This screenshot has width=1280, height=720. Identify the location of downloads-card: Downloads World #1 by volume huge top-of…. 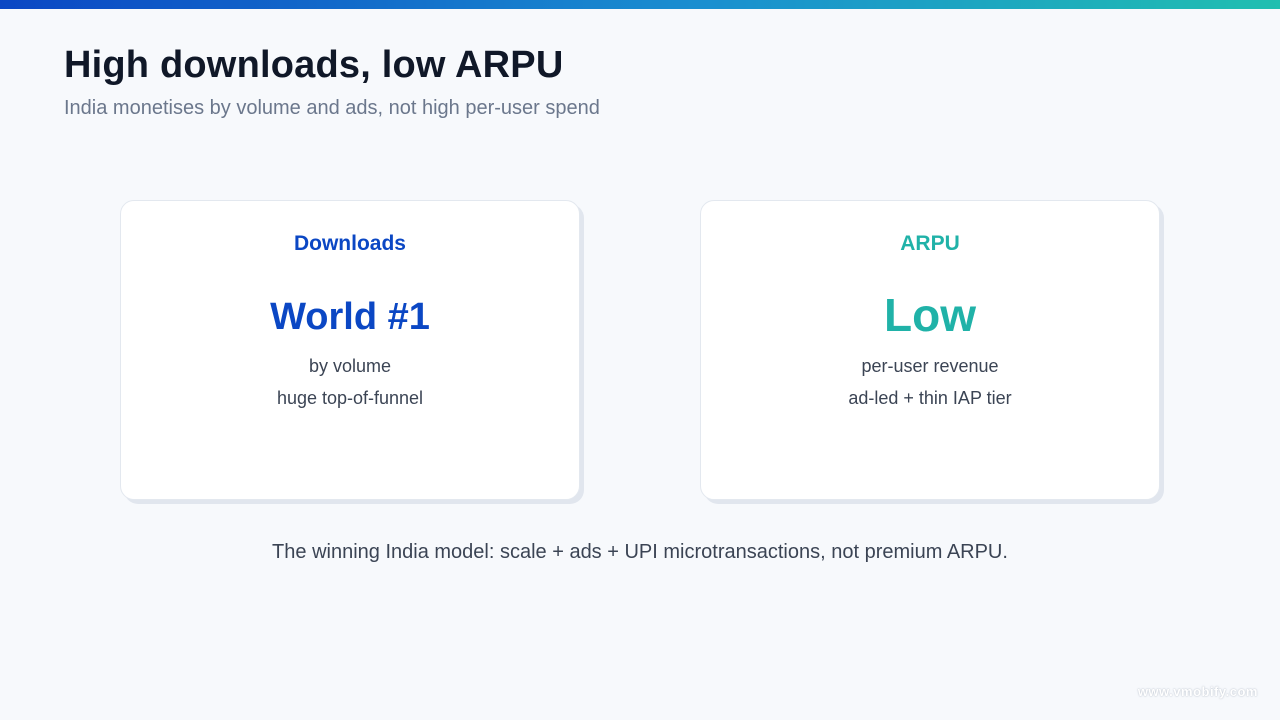
(350, 350).